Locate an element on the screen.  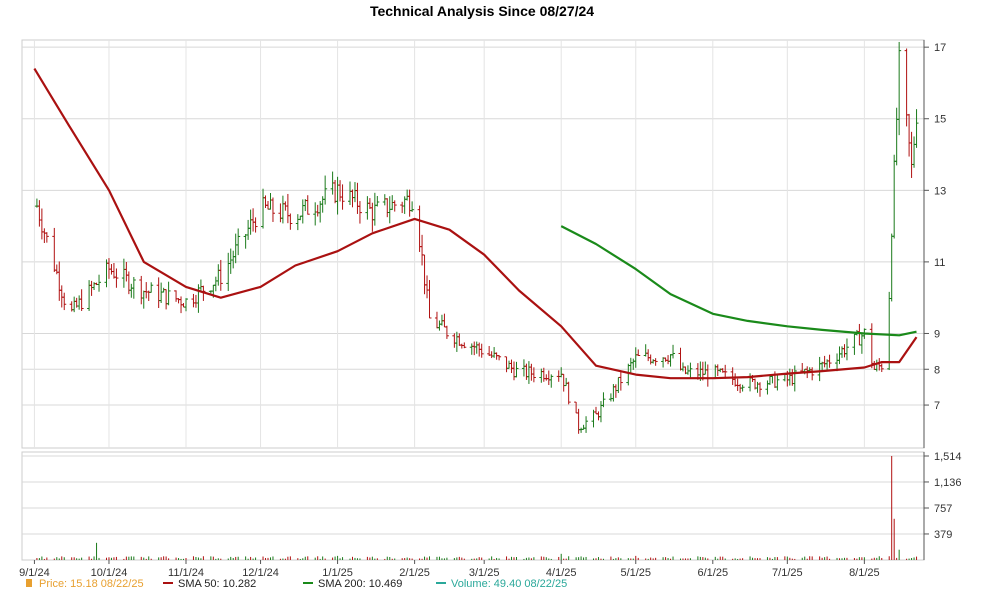
legend-entry: Volume: 49.40 08/22/25 is located at coordinates (501, 584).